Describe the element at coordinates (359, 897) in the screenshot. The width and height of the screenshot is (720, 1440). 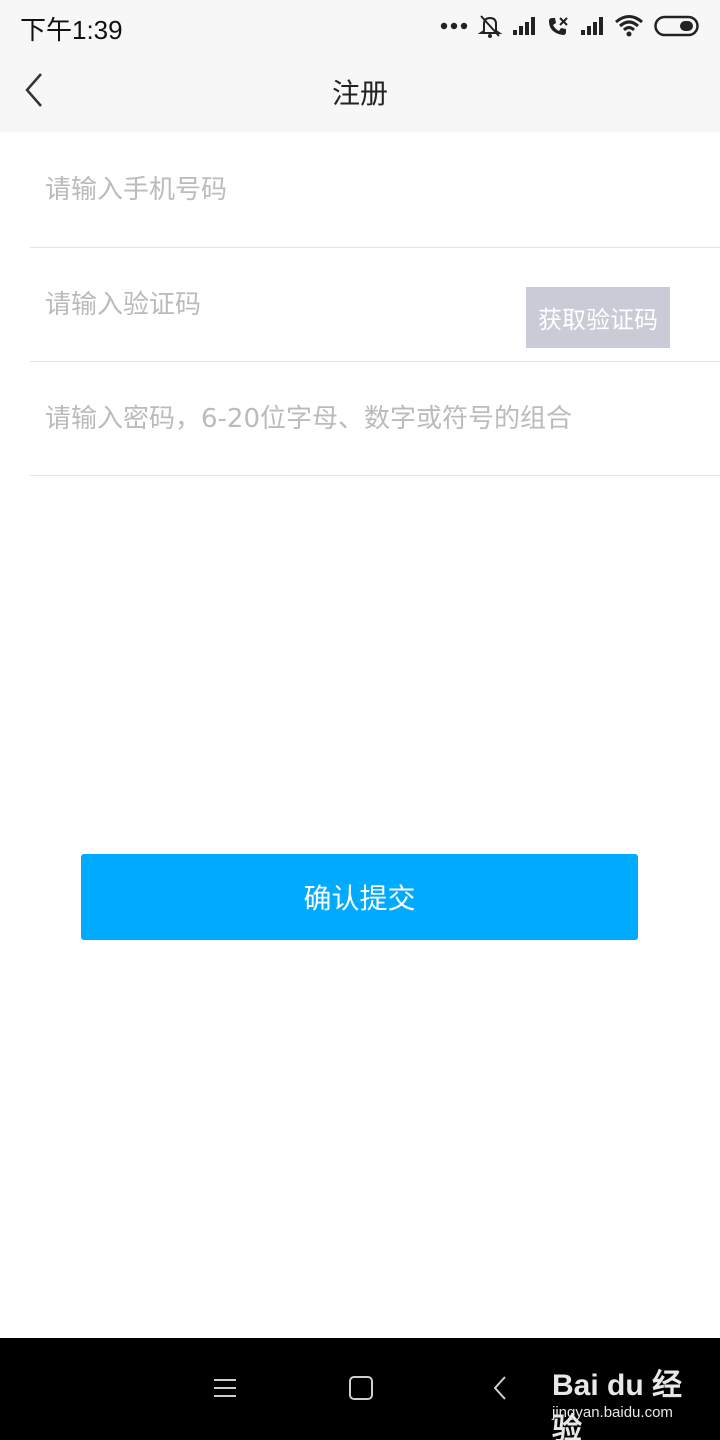
I see `submit-button: 确认提交` at that location.